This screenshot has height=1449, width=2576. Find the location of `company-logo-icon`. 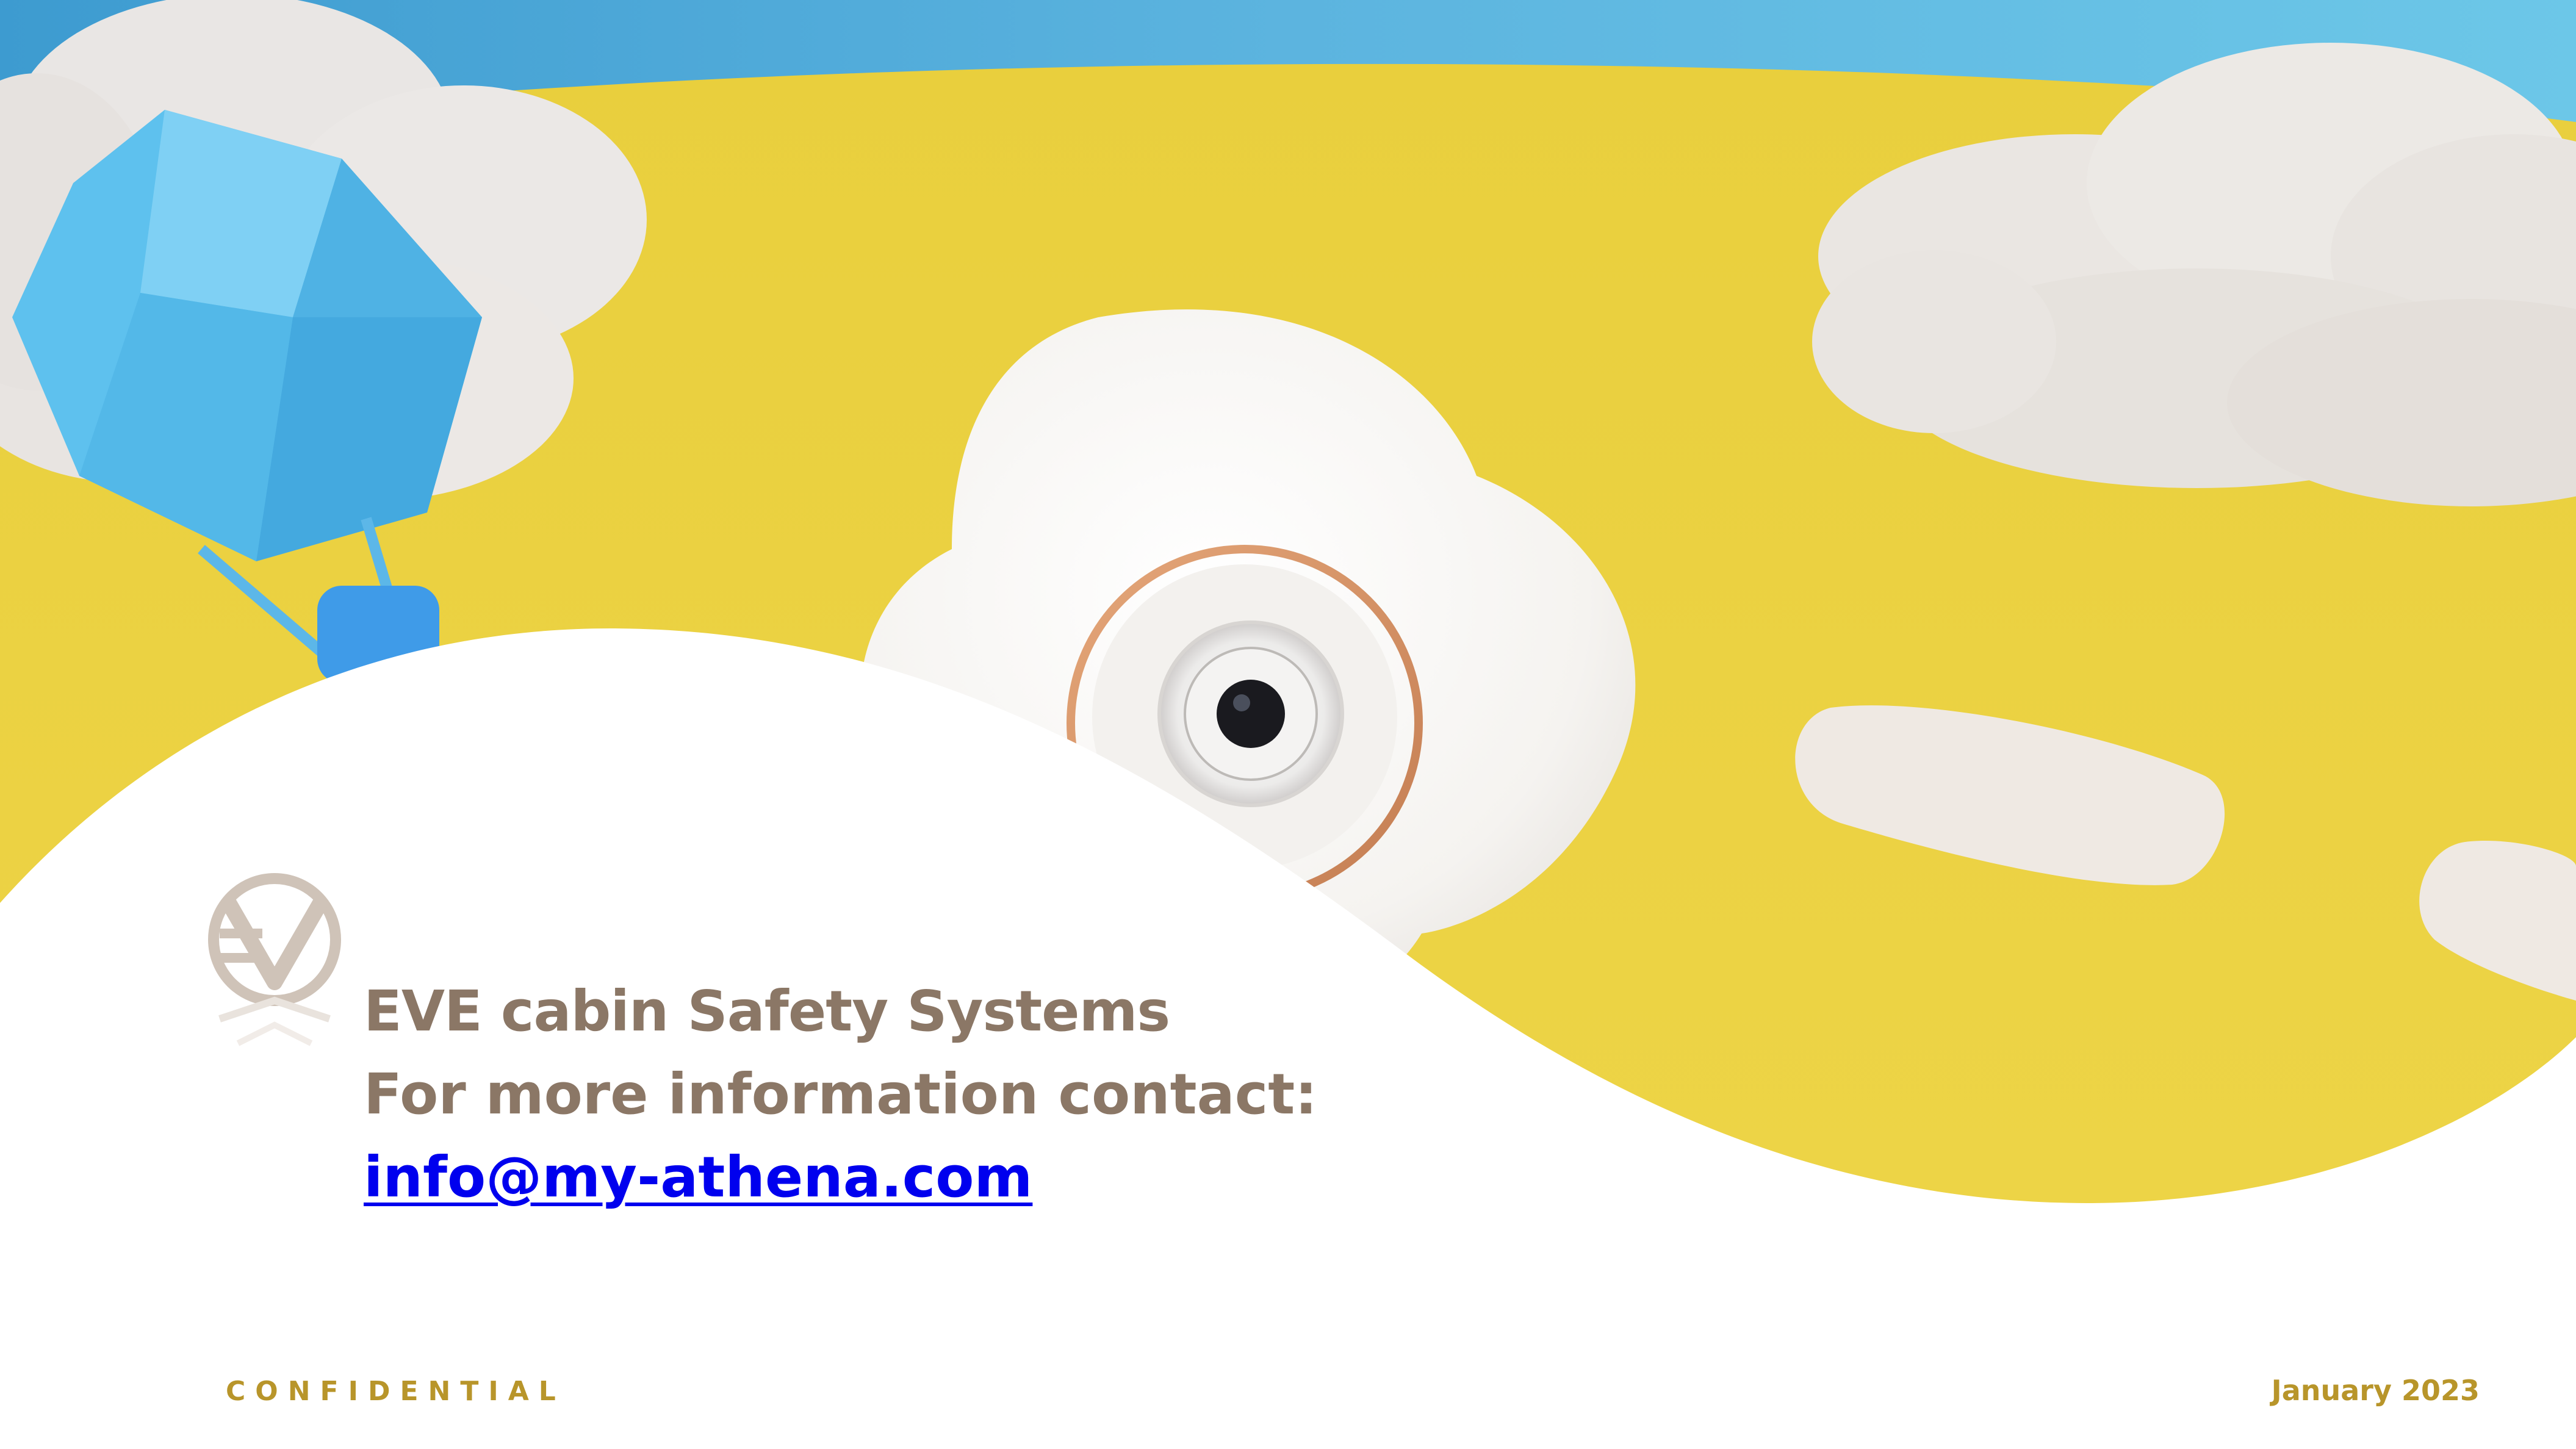

company-logo-icon is located at coordinates (274, 959).